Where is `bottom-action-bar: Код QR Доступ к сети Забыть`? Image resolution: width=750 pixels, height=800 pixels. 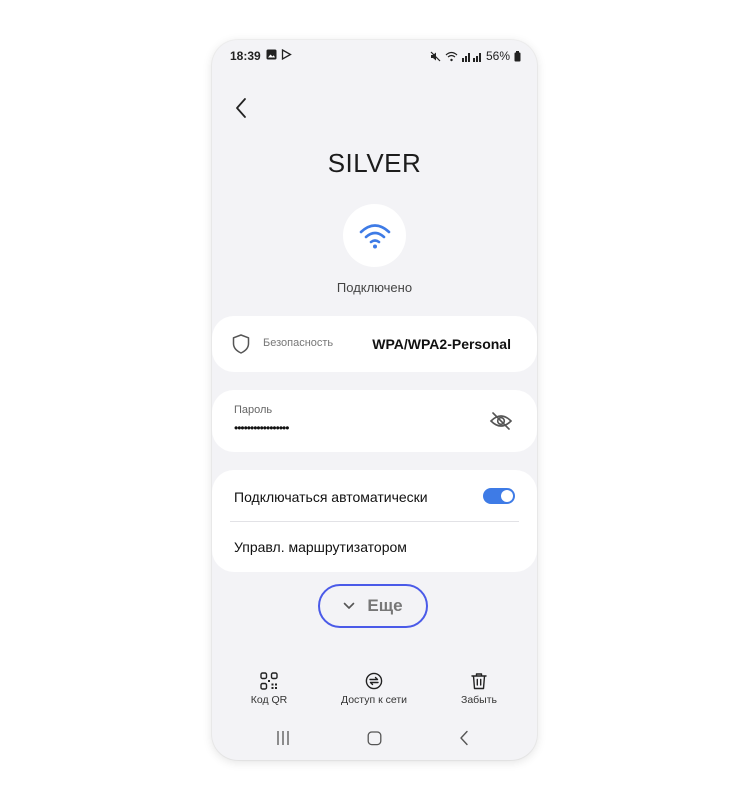 bottom-action-bar: Код QR Доступ к сети Забыть is located at coordinates (374, 692).